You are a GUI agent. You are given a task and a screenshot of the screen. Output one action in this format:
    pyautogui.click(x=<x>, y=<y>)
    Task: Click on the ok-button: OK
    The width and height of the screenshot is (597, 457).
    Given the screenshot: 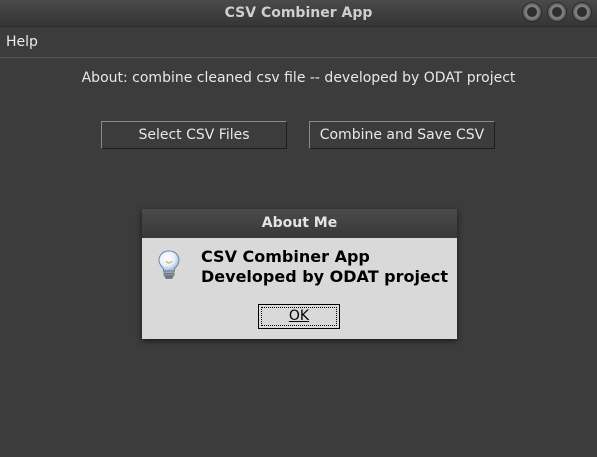 What is the action you would take?
    pyautogui.click(x=299, y=316)
    